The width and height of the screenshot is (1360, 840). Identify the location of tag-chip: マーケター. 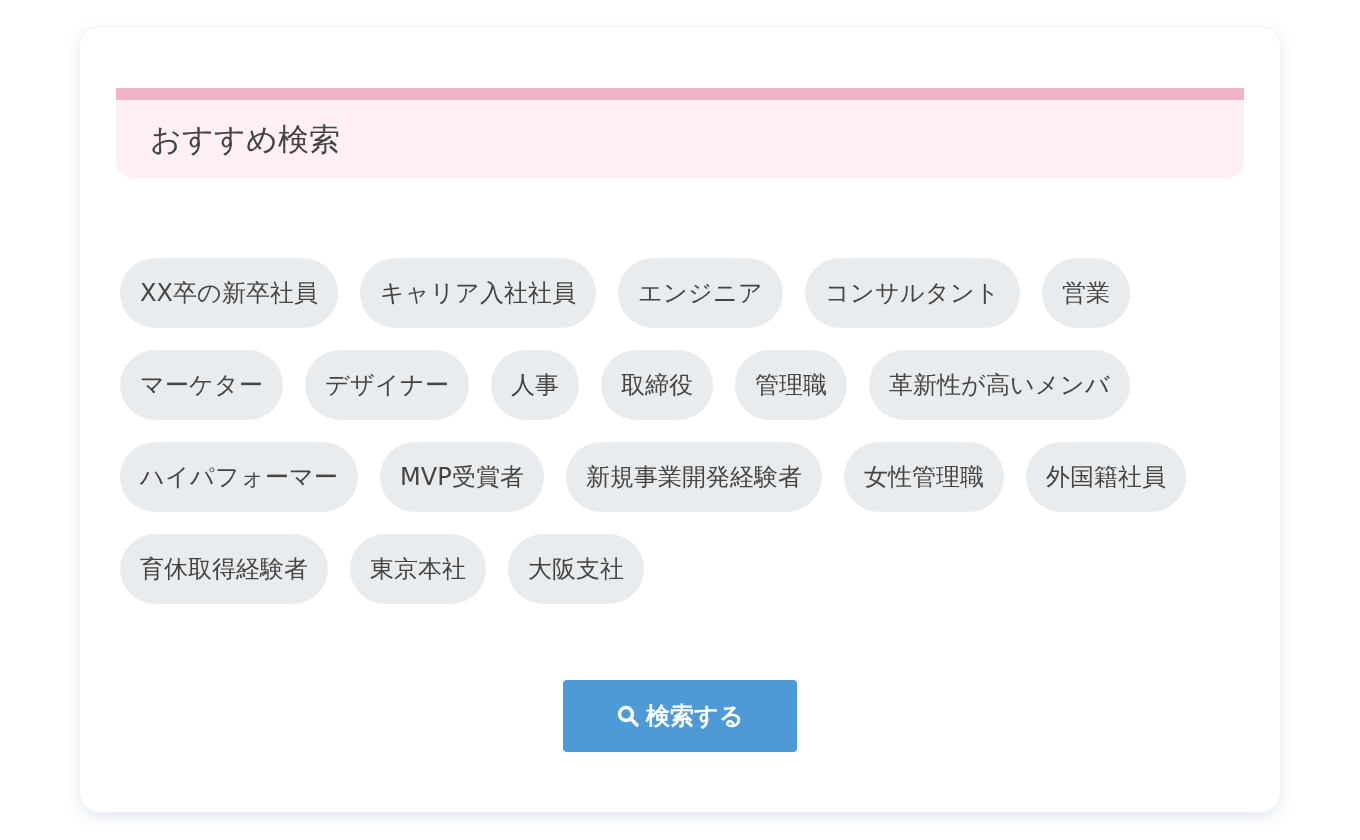
(201, 385).